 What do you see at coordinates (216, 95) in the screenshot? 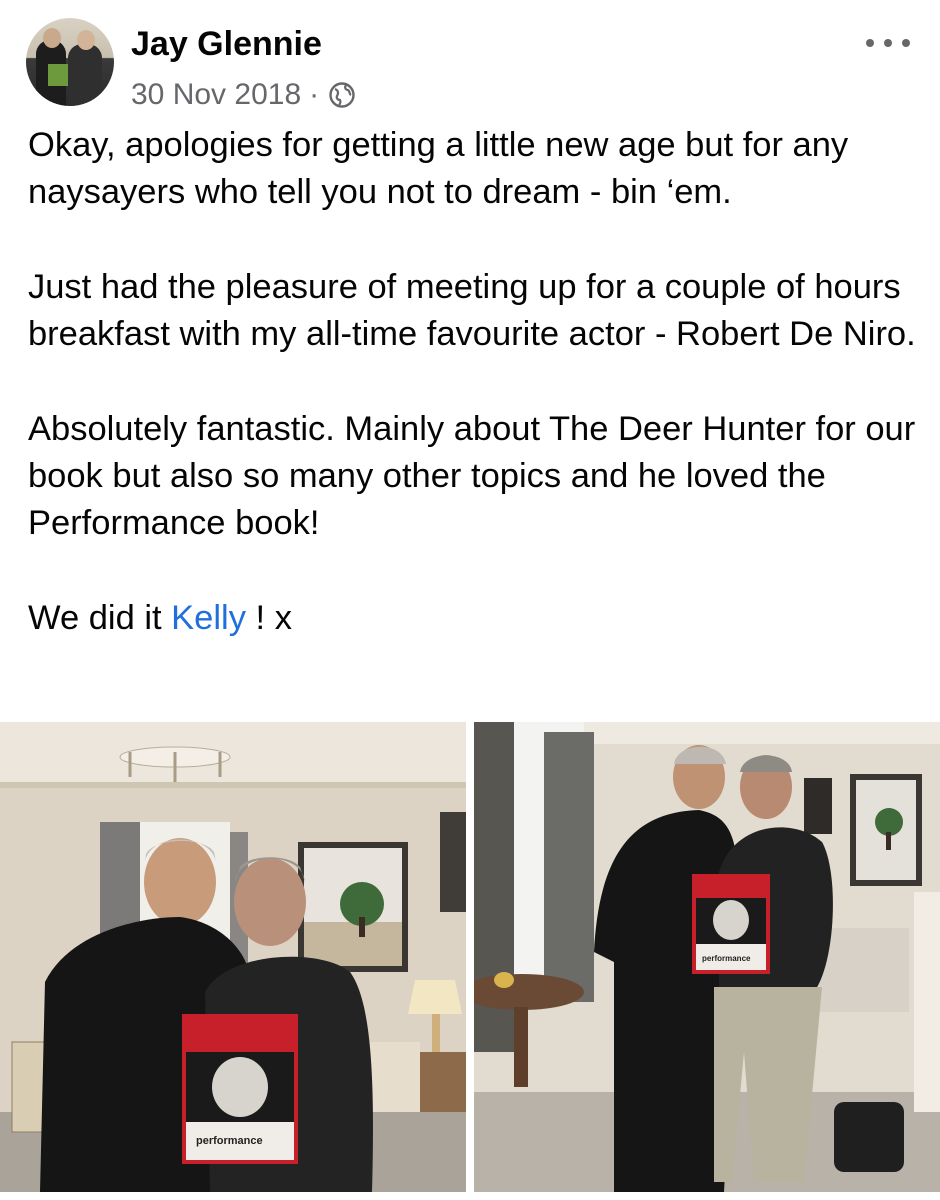
I see `post-date: 30 Nov 2018` at bounding box center [216, 95].